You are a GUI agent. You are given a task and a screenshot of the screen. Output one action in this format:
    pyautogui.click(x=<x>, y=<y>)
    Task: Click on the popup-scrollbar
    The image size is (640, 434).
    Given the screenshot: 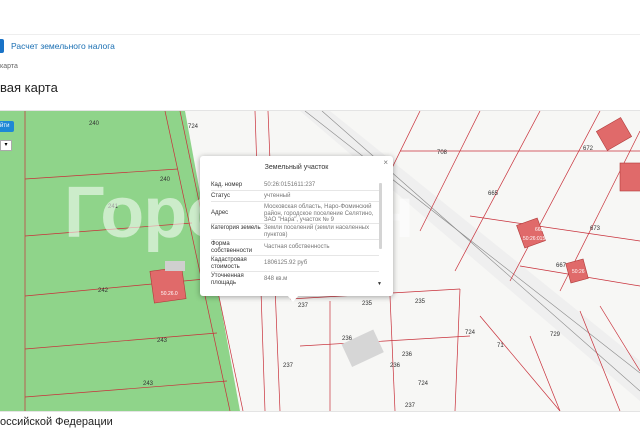 What is the action you would take?
    pyautogui.click(x=380, y=216)
    